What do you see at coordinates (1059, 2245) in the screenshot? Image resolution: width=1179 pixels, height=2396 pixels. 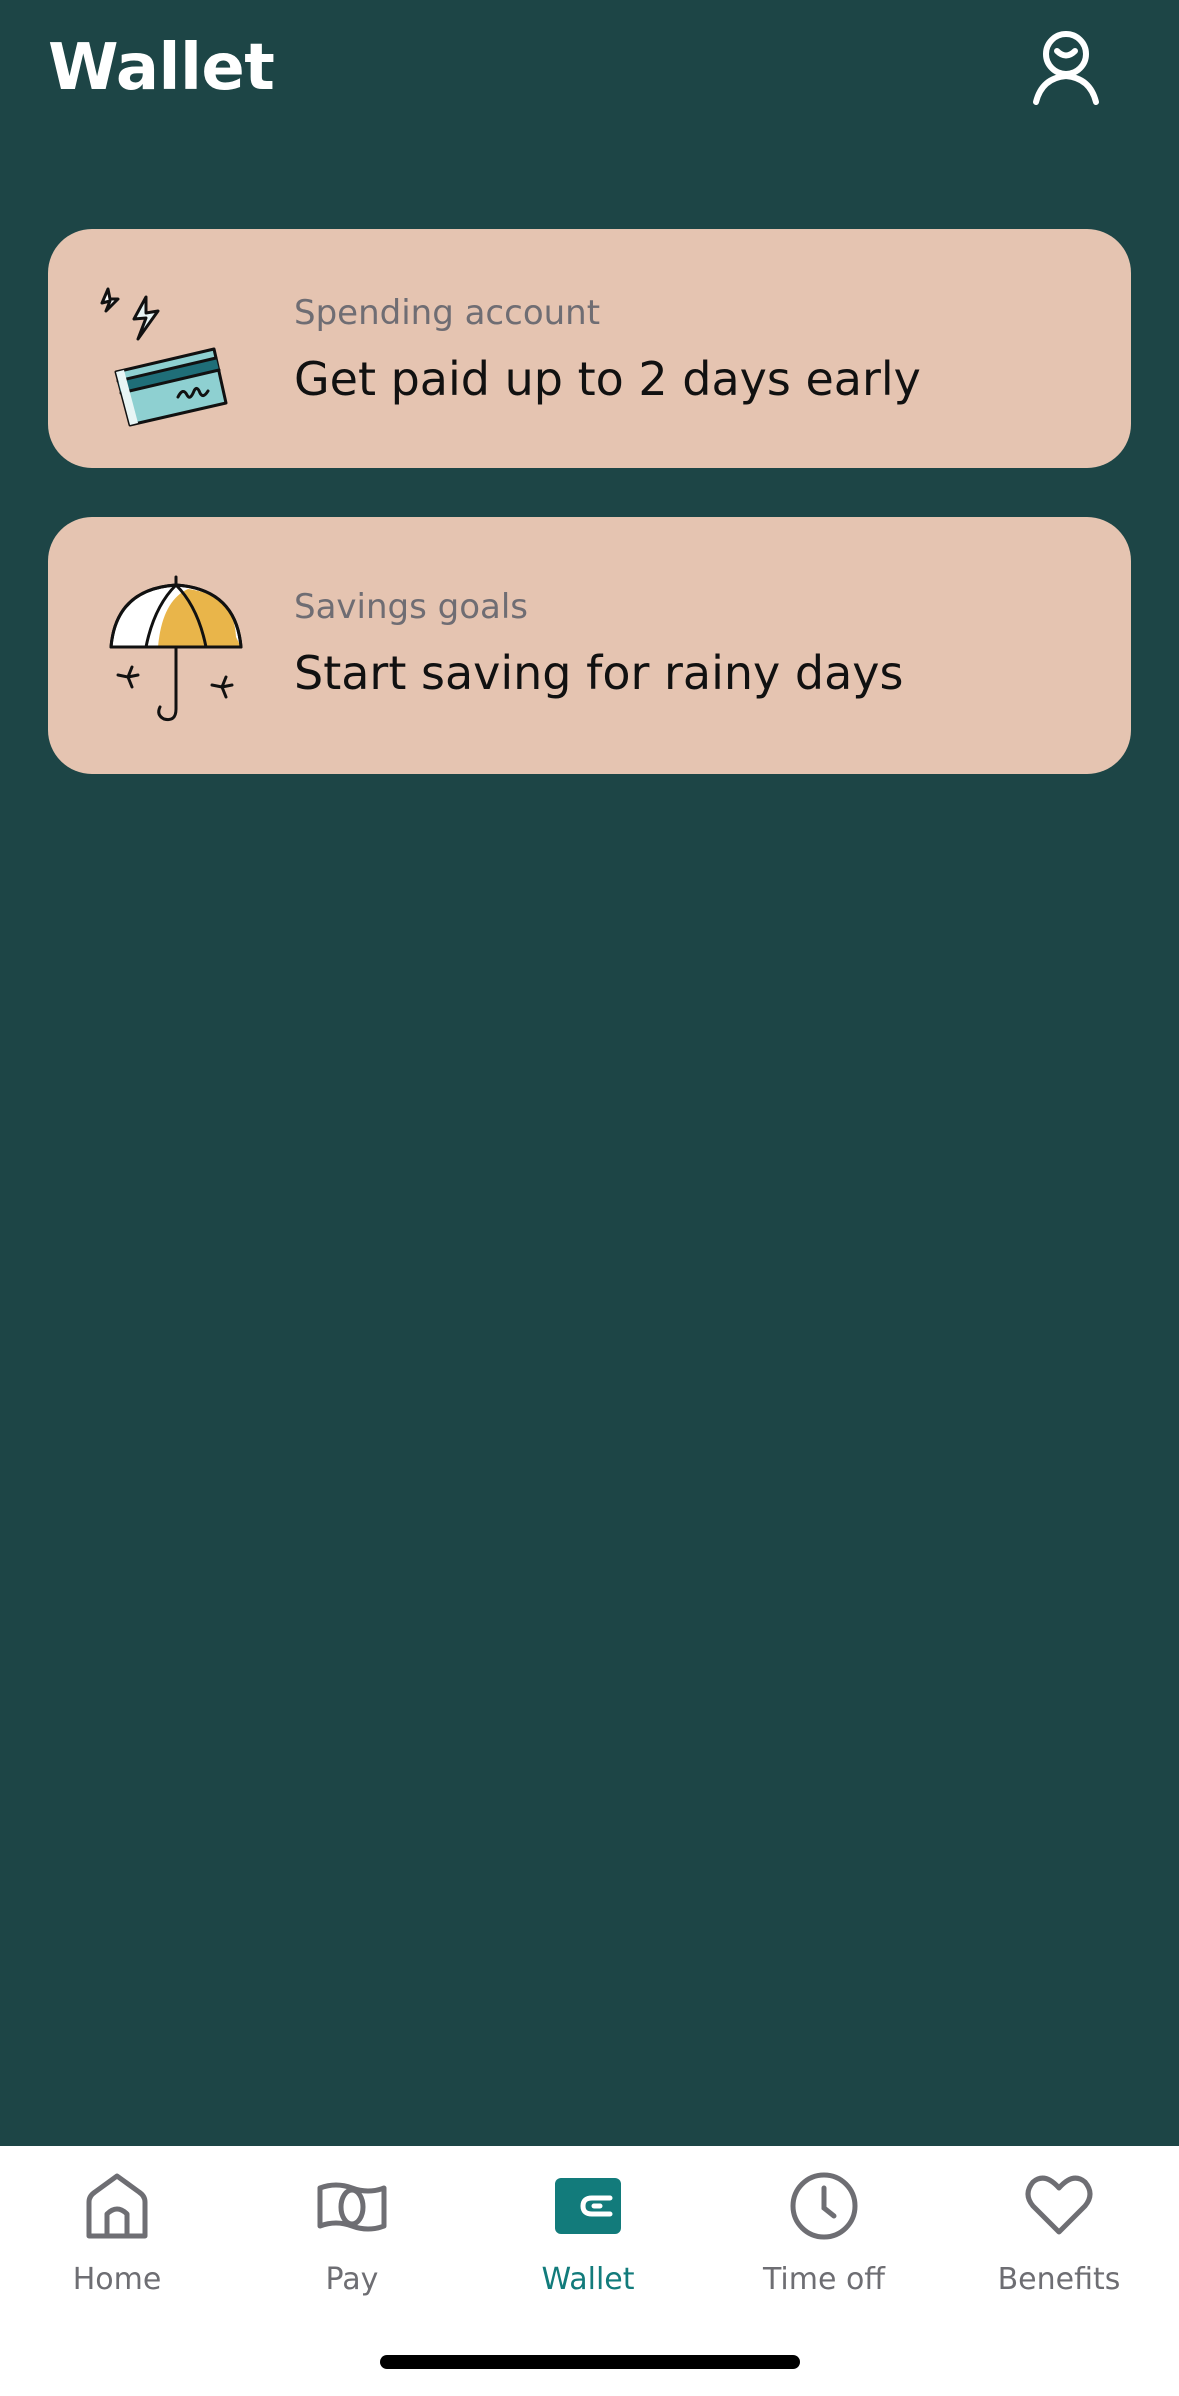 I see `tab-benefits: Benefits` at bounding box center [1059, 2245].